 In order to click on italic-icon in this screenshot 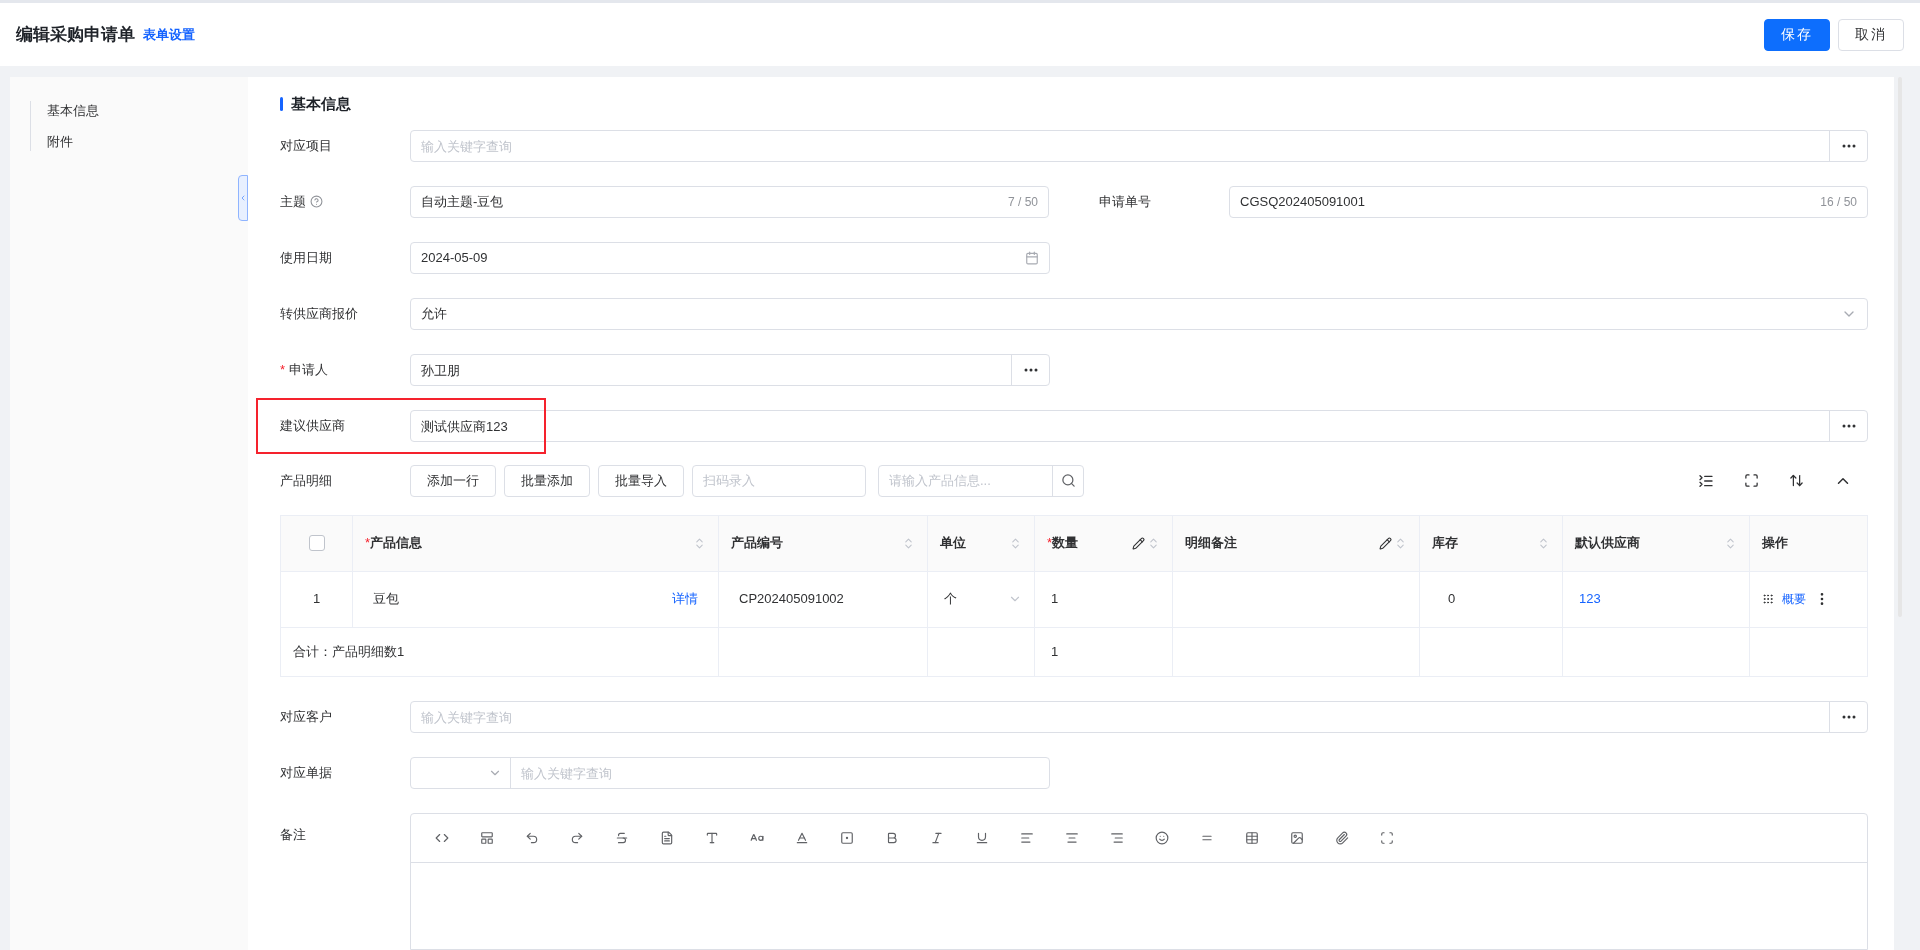, I will do `click(937, 837)`.